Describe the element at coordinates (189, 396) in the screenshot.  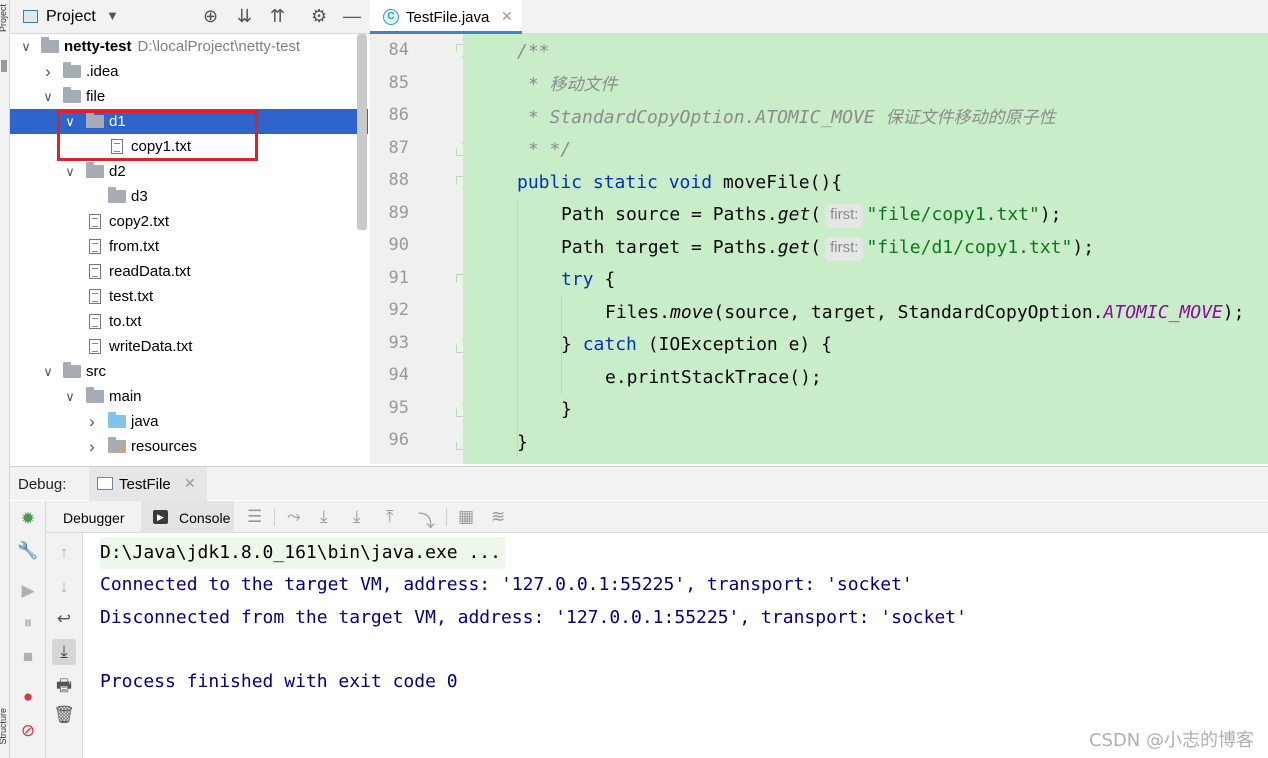
I see `tree-item: ∨ main` at that location.